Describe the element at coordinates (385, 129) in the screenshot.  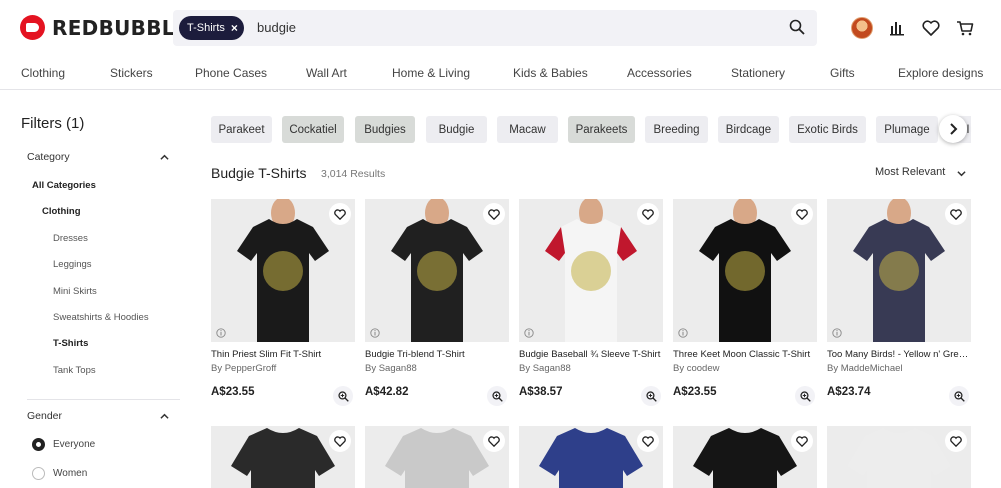
I see `tag-pill: Budgies` at that location.